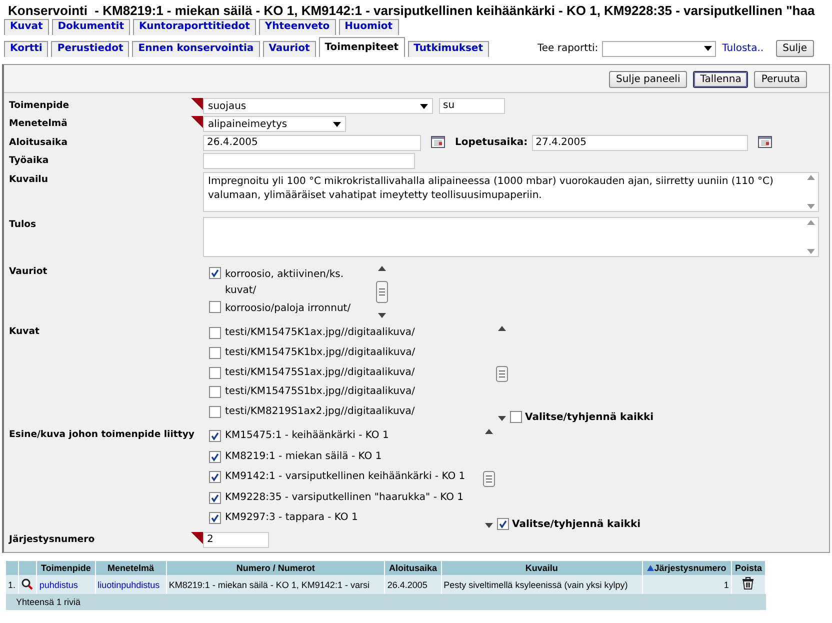 The width and height of the screenshot is (832, 623). I want to click on checkbox-label: KM9228:35 - varsiputkellinen "haarukka" - KO 1, so click(344, 497).